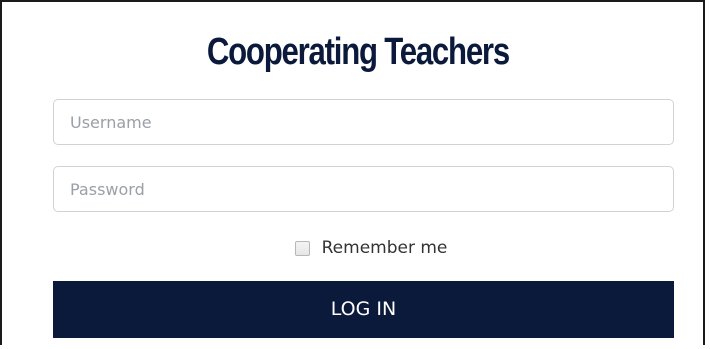  What do you see at coordinates (302, 248) in the screenshot?
I see `remember-me-checkbox` at bounding box center [302, 248].